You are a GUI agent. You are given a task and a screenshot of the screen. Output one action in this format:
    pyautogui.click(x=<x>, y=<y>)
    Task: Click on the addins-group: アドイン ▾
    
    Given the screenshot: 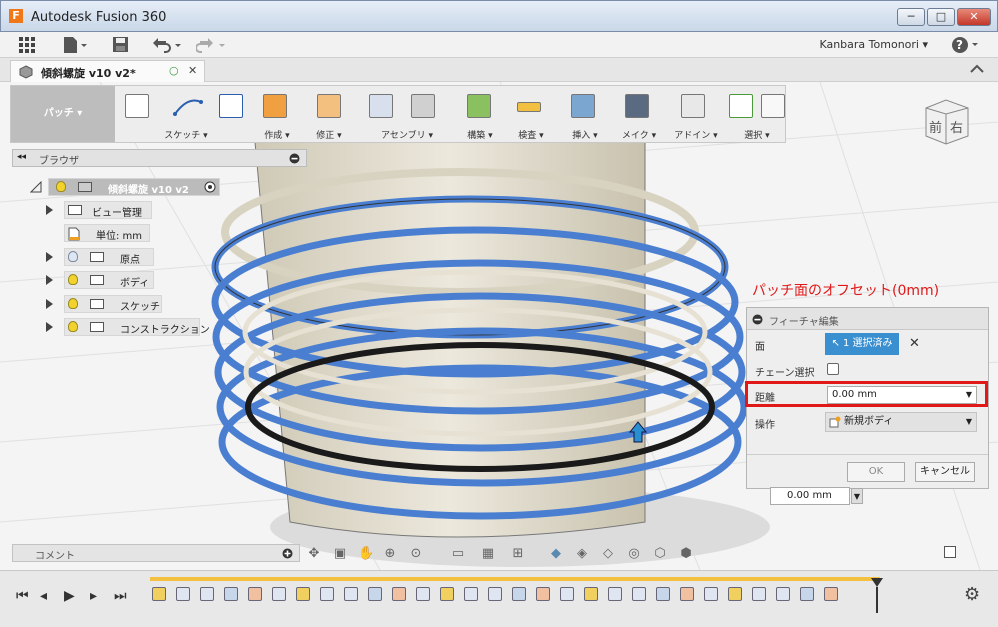 What is the action you would take?
    pyautogui.click(x=696, y=115)
    